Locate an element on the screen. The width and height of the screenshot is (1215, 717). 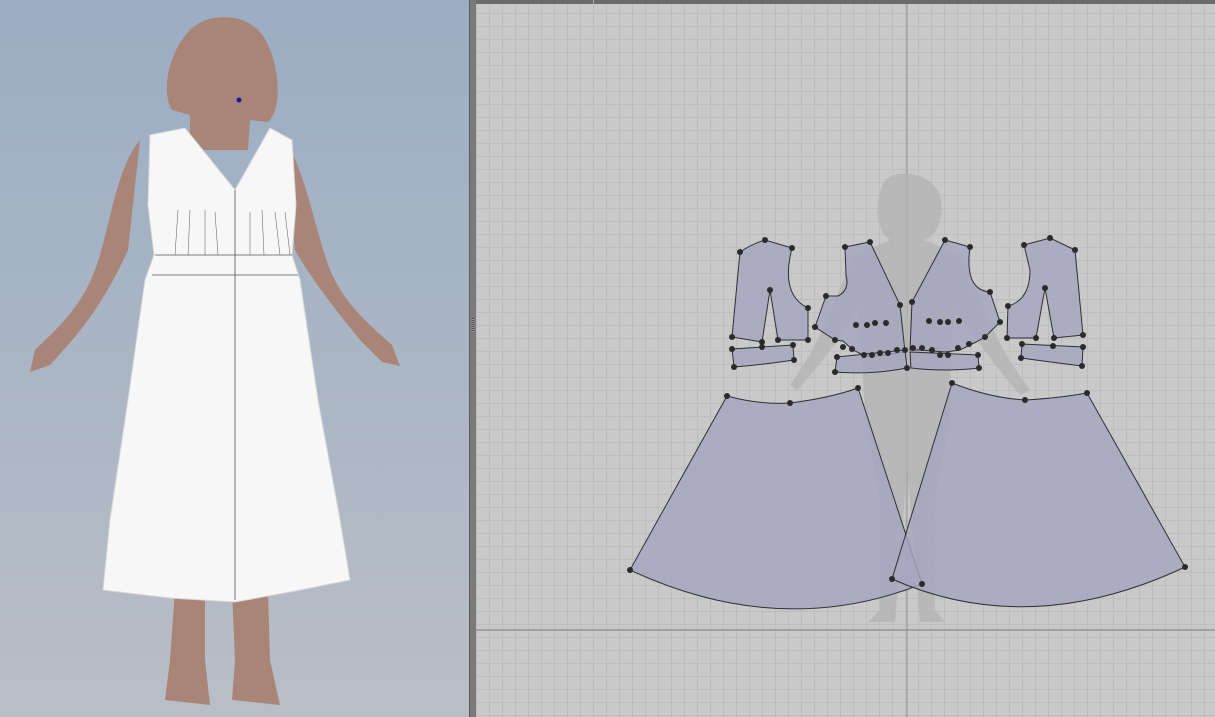
splitter-grip-icon is located at coordinates (473, 325).